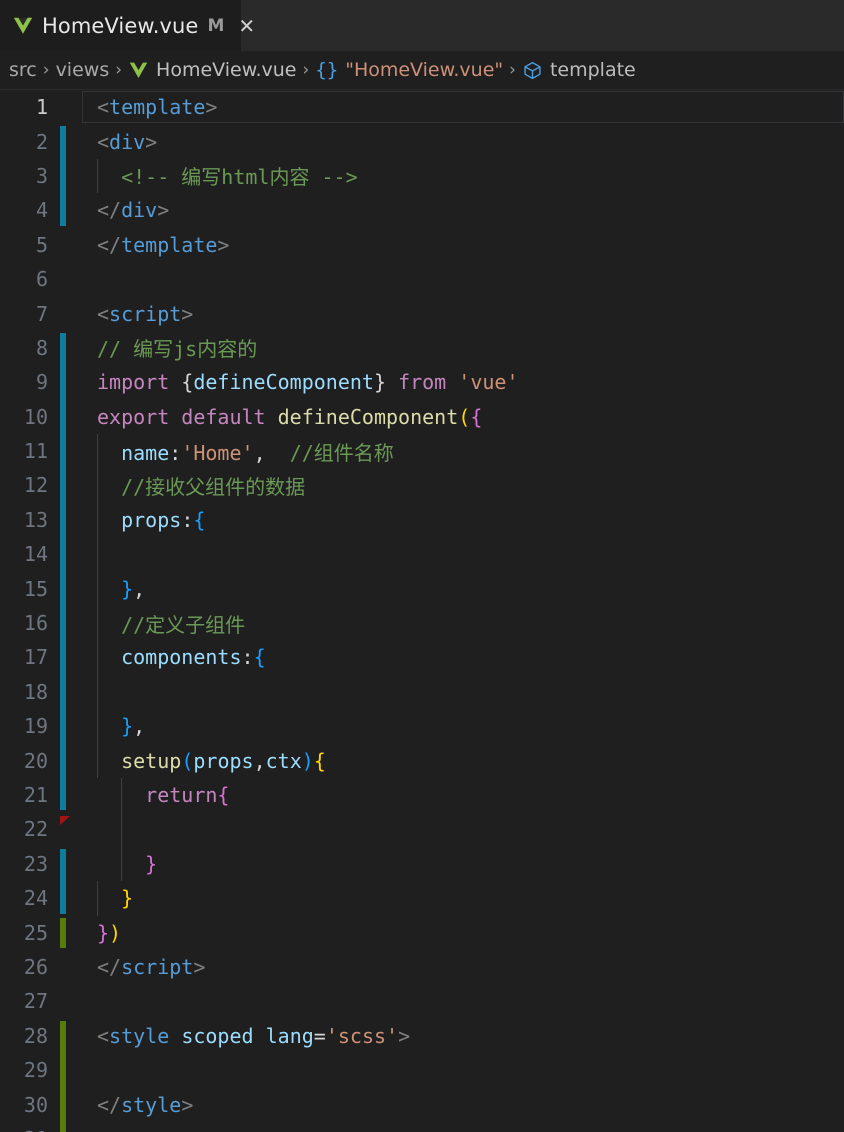  Describe the element at coordinates (422, 932) in the screenshot. I see `code-line: 25})` at that location.